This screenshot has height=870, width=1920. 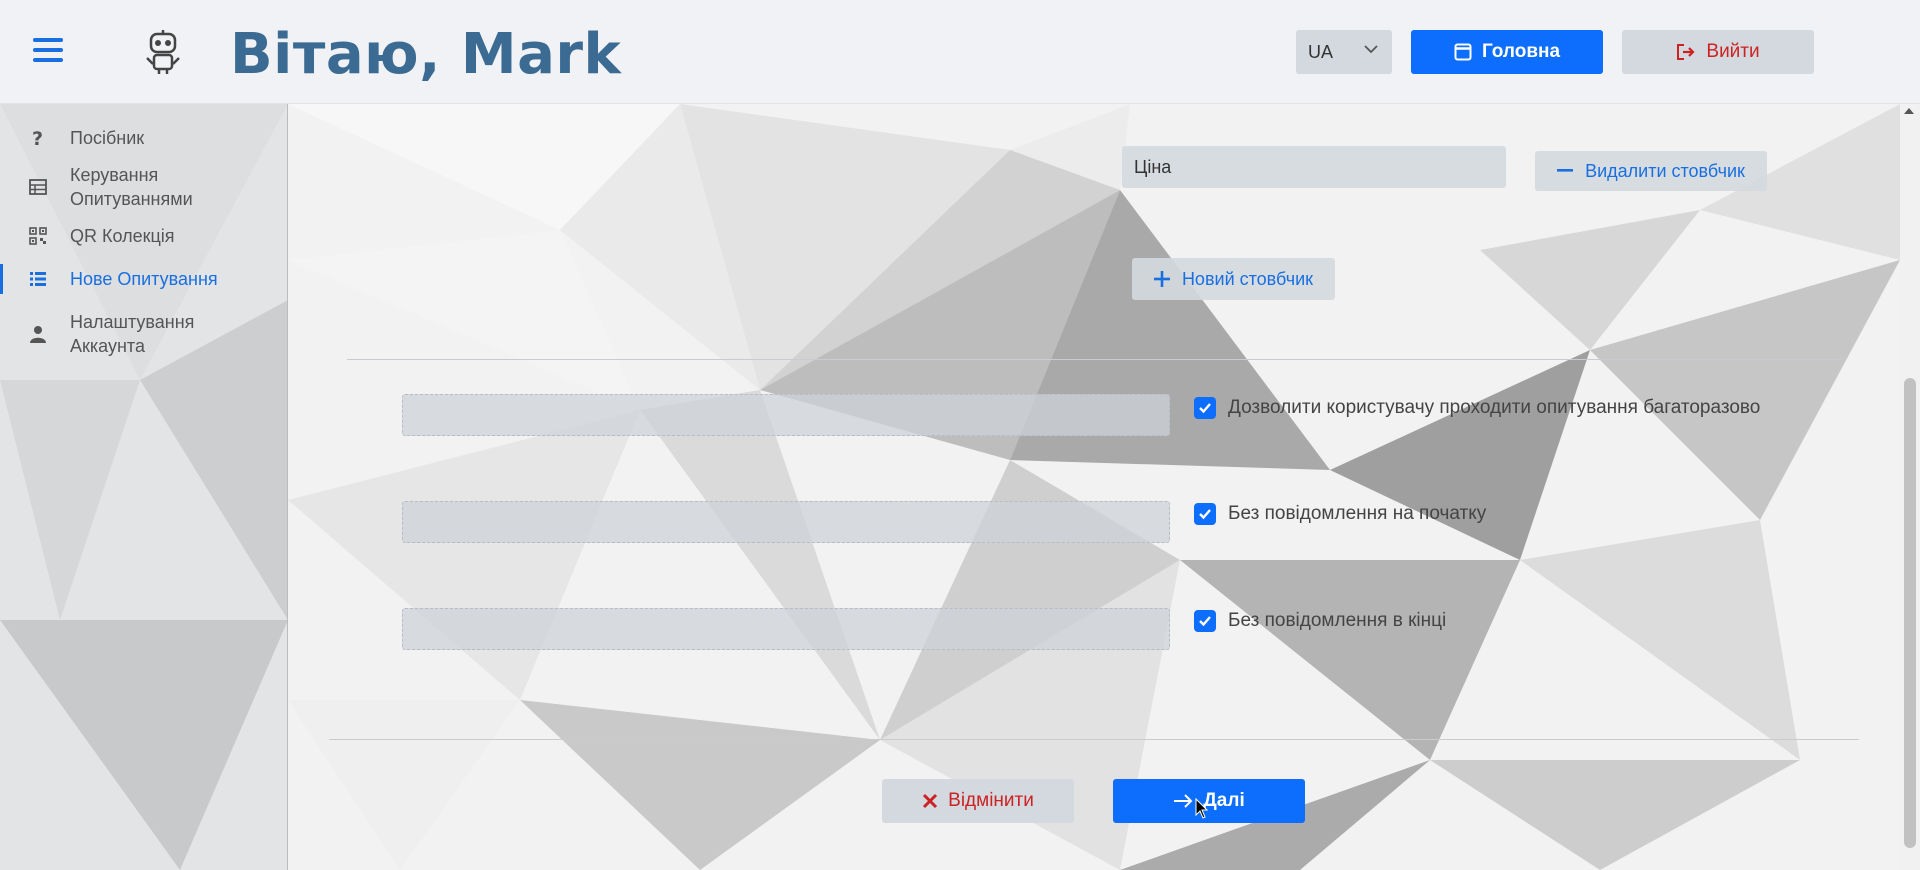 I want to click on delete-column-button: Видалити стовбчик, so click(x=1651, y=171).